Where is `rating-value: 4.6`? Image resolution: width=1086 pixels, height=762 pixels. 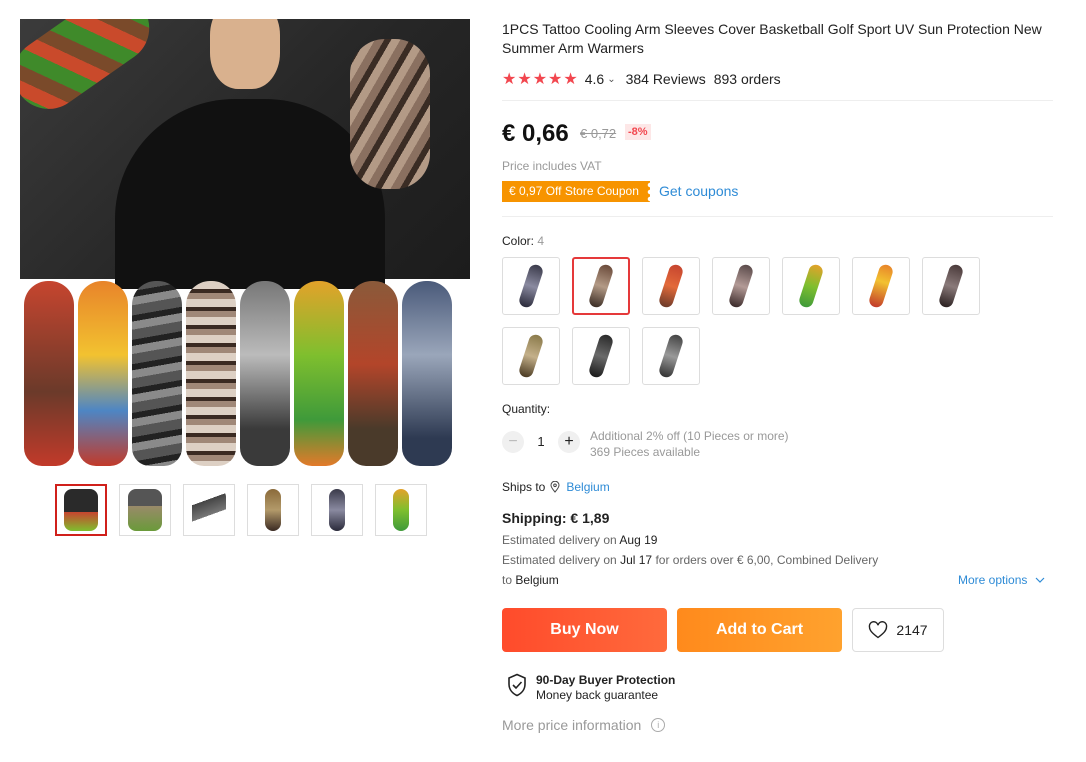 rating-value: 4.6 is located at coordinates (594, 79).